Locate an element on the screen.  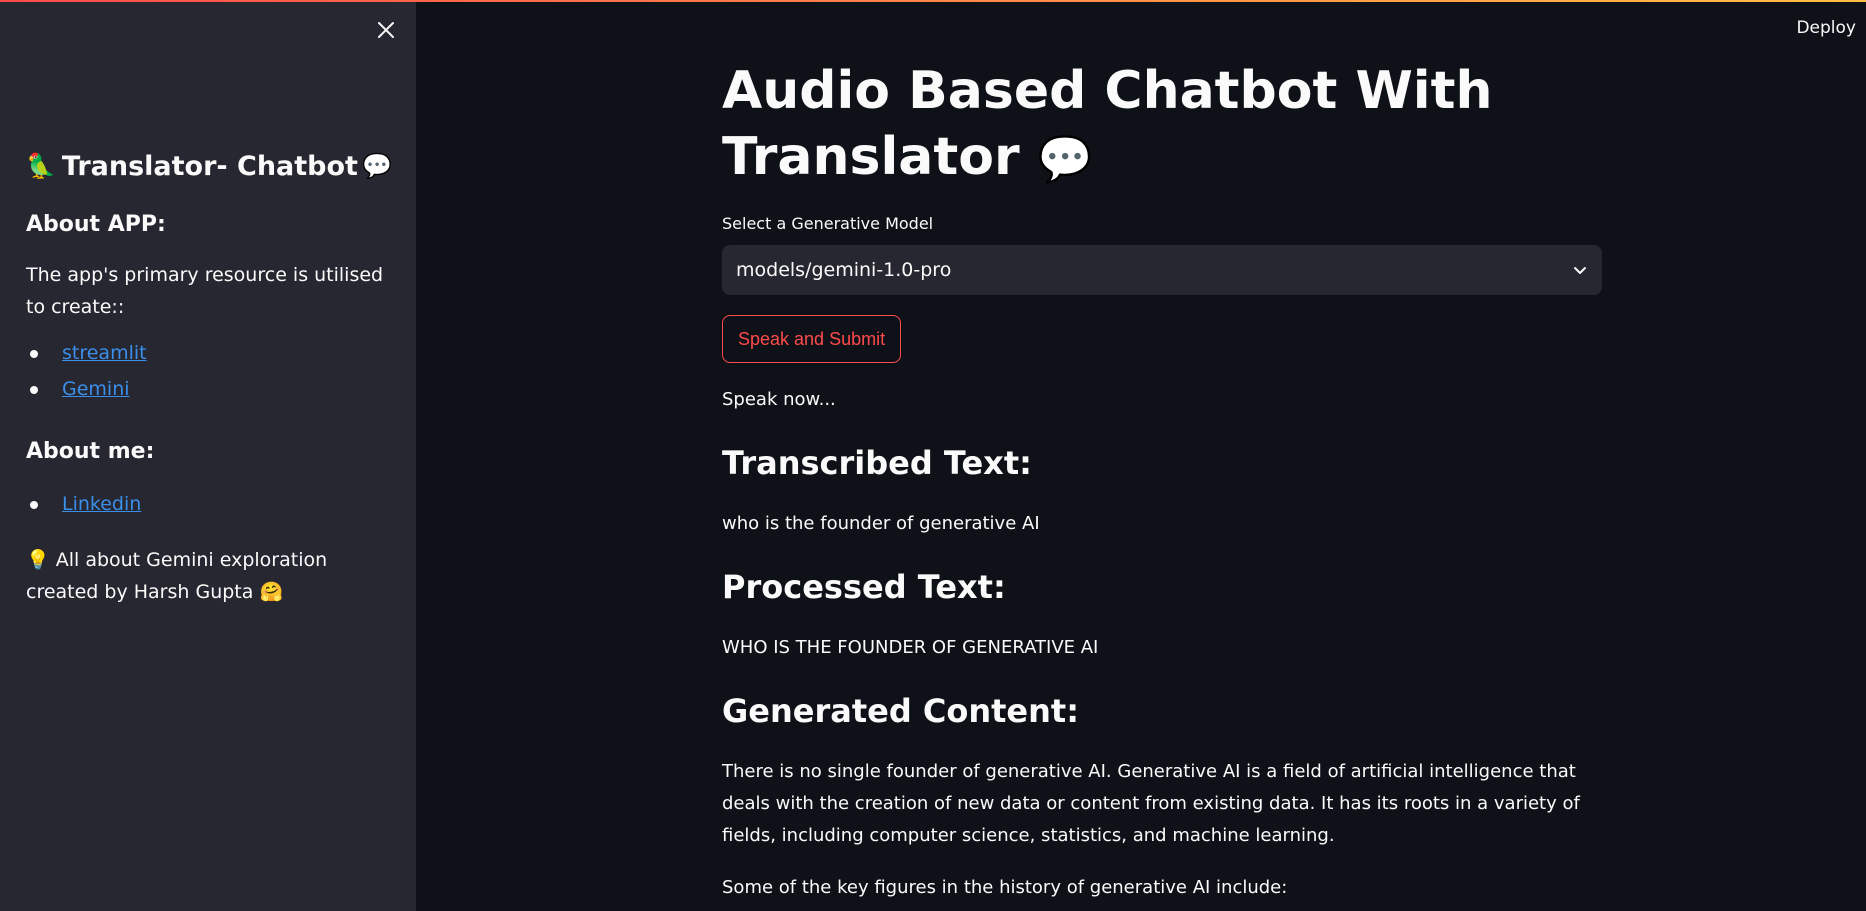
about-me-heading: About me: is located at coordinates (90, 451).